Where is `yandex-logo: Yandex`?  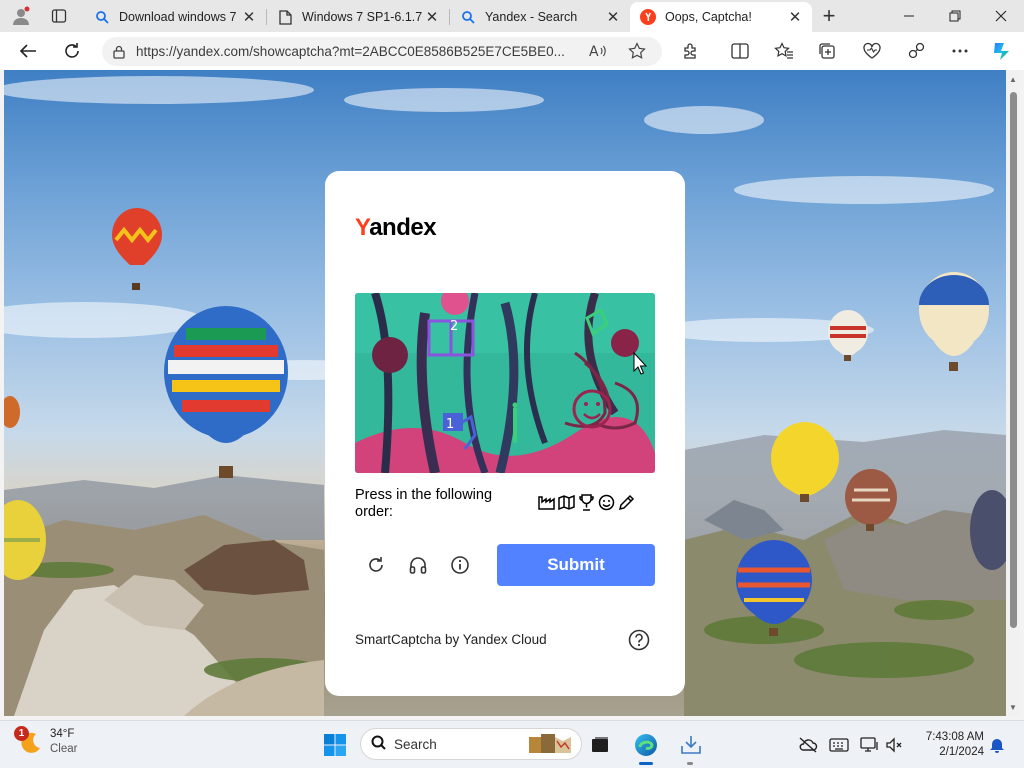
yandex-logo: Yandex is located at coordinates (396, 228).